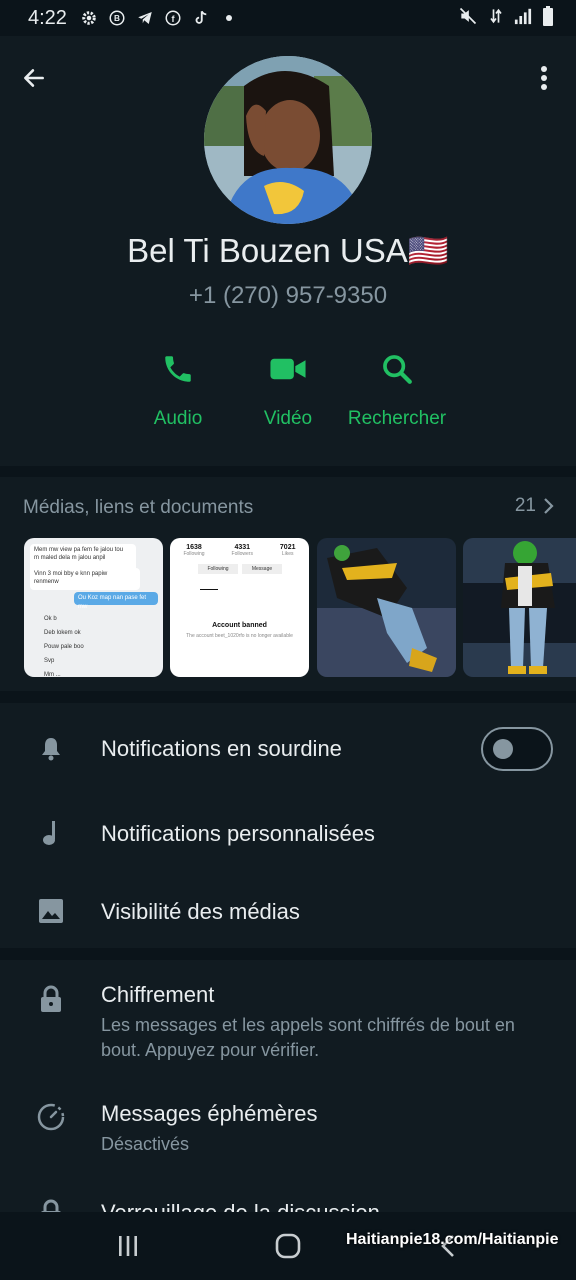 Image resolution: width=576 pixels, height=1280 pixels. Describe the element at coordinates (239, 625) in the screenshot. I see `thumb-banned-title: Account banned` at that location.